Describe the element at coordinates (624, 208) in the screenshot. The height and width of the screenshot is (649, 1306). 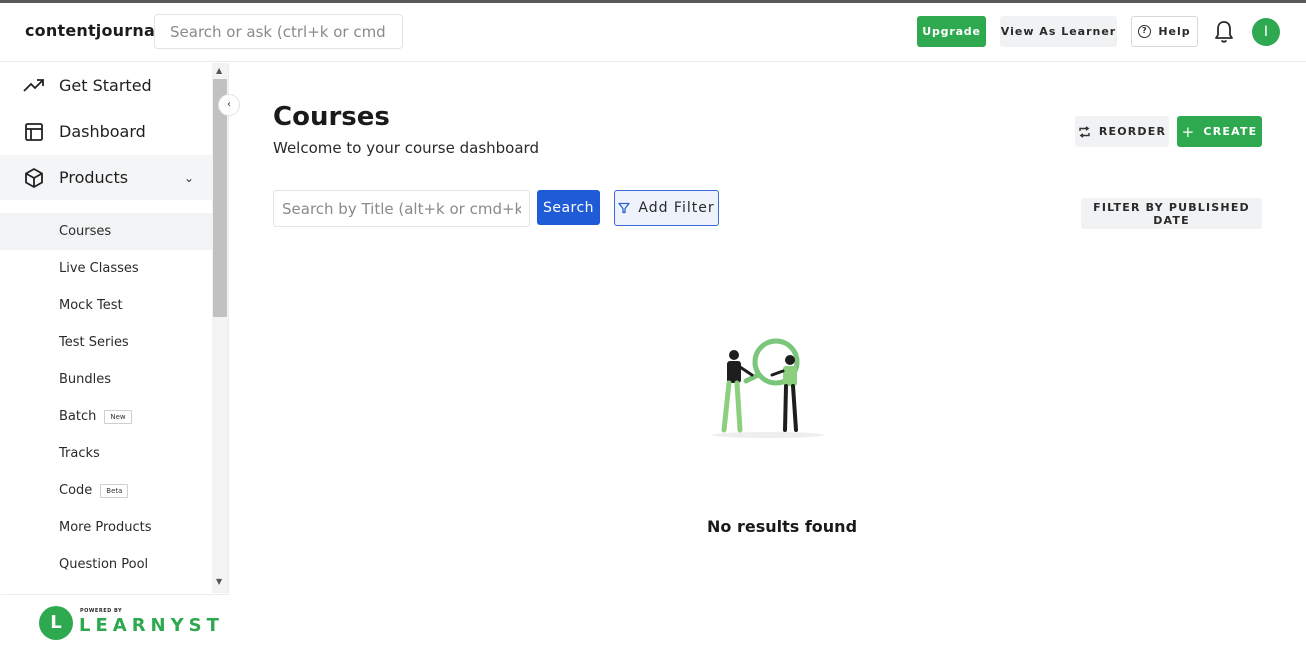
I see `filter-icon` at that location.